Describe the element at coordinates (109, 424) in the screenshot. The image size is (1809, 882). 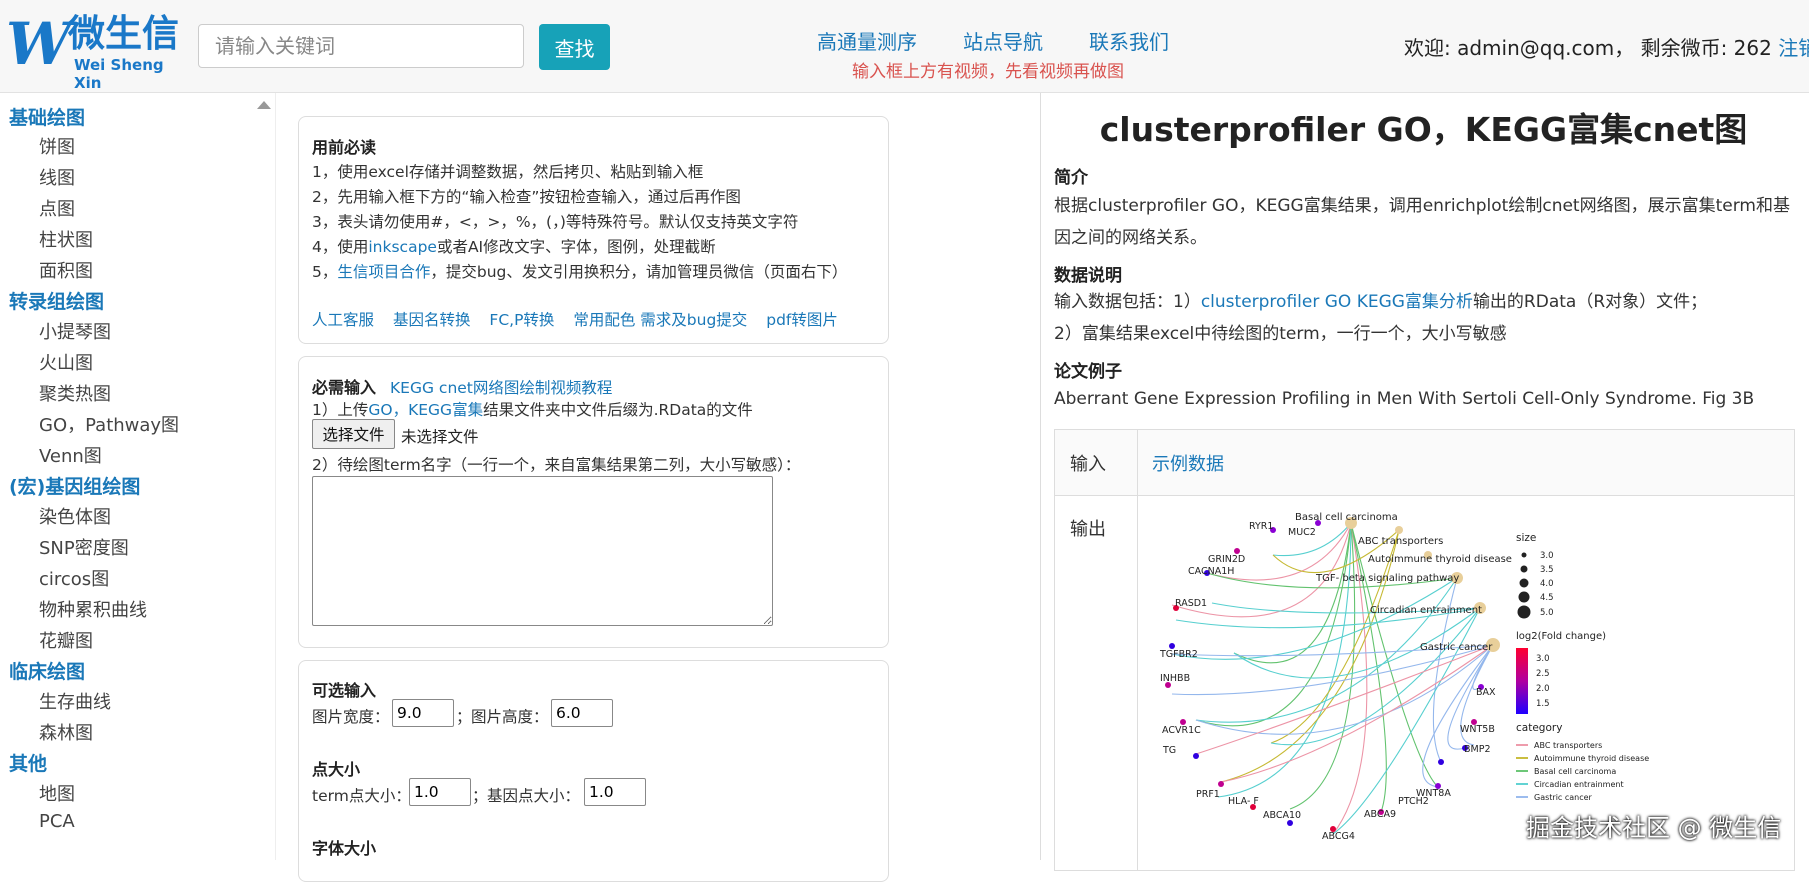
I see `sidebar-item-go-pathway: GO，Pathway图` at that location.